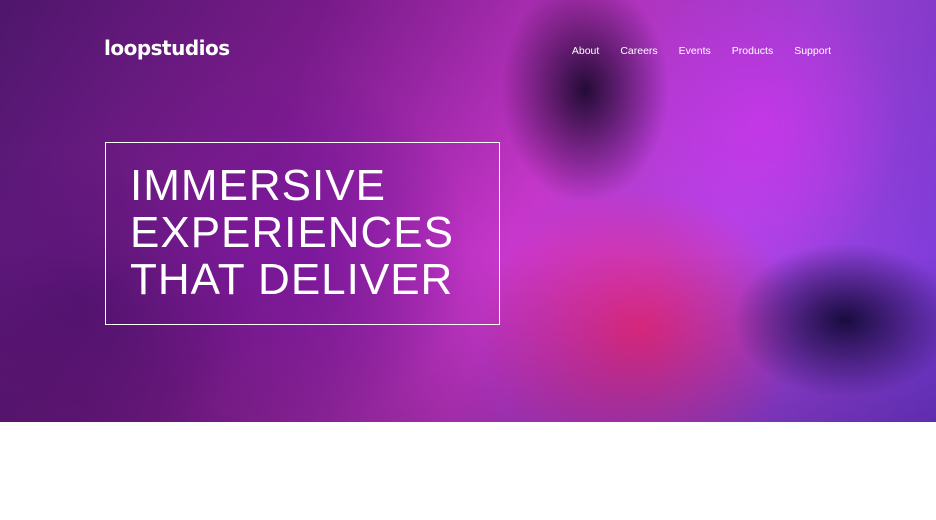  What do you see at coordinates (585, 51) in the screenshot?
I see `nav-link-about: About` at bounding box center [585, 51].